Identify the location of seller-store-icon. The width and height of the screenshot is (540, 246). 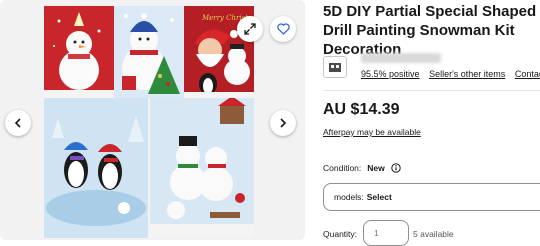
(335, 67).